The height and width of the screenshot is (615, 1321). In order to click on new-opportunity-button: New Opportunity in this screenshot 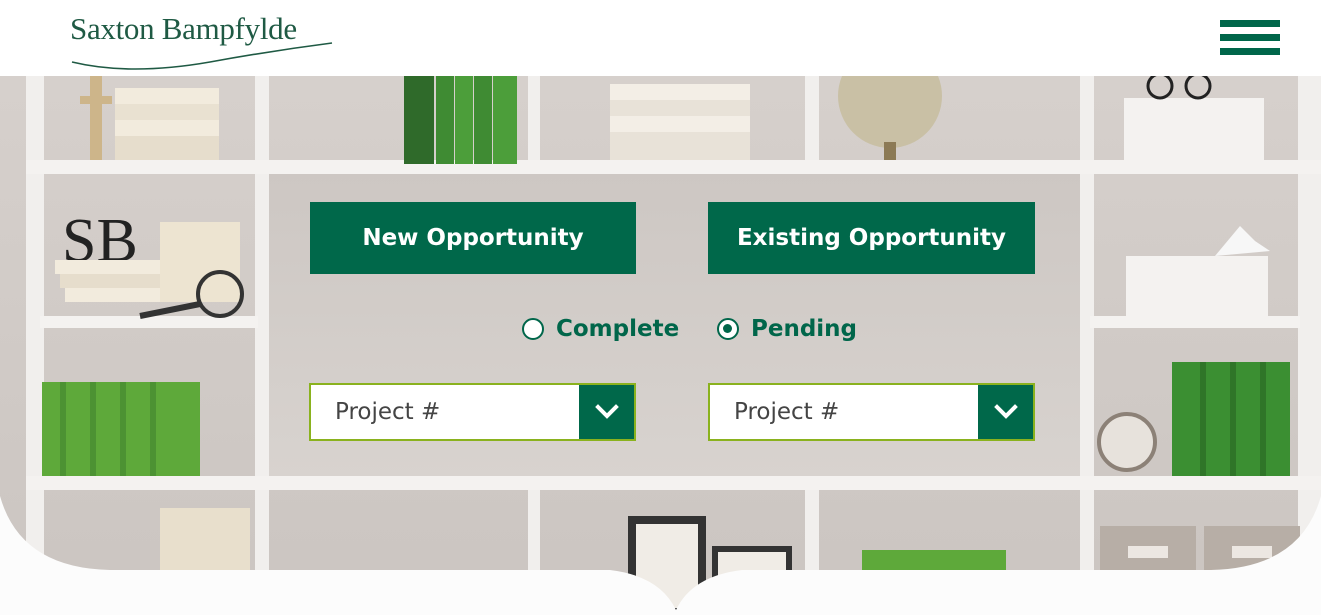, I will do `click(473, 238)`.